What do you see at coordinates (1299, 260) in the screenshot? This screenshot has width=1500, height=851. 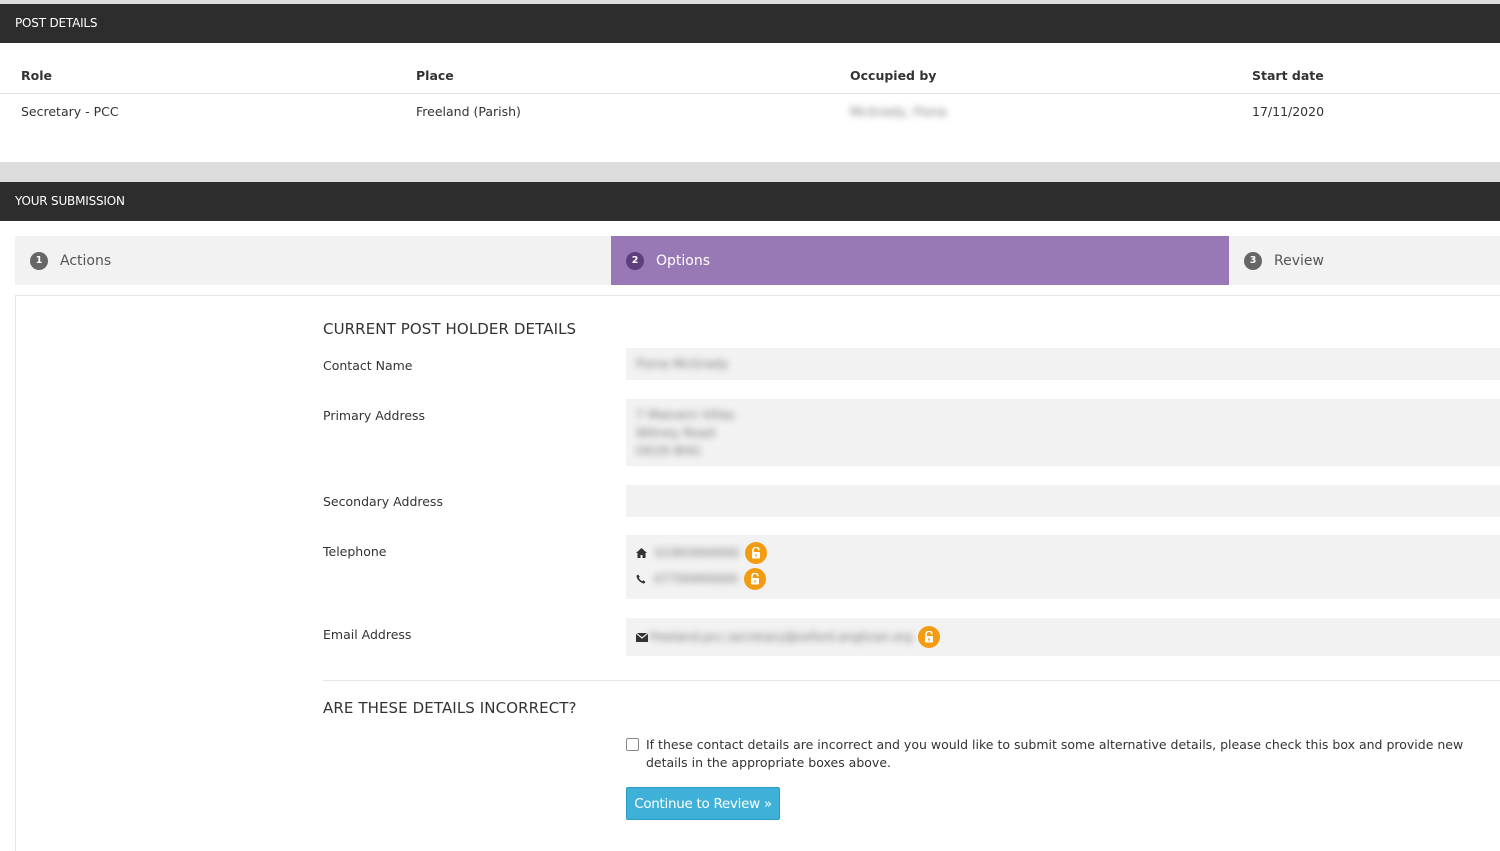 I see `step-label-review: Review` at bounding box center [1299, 260].